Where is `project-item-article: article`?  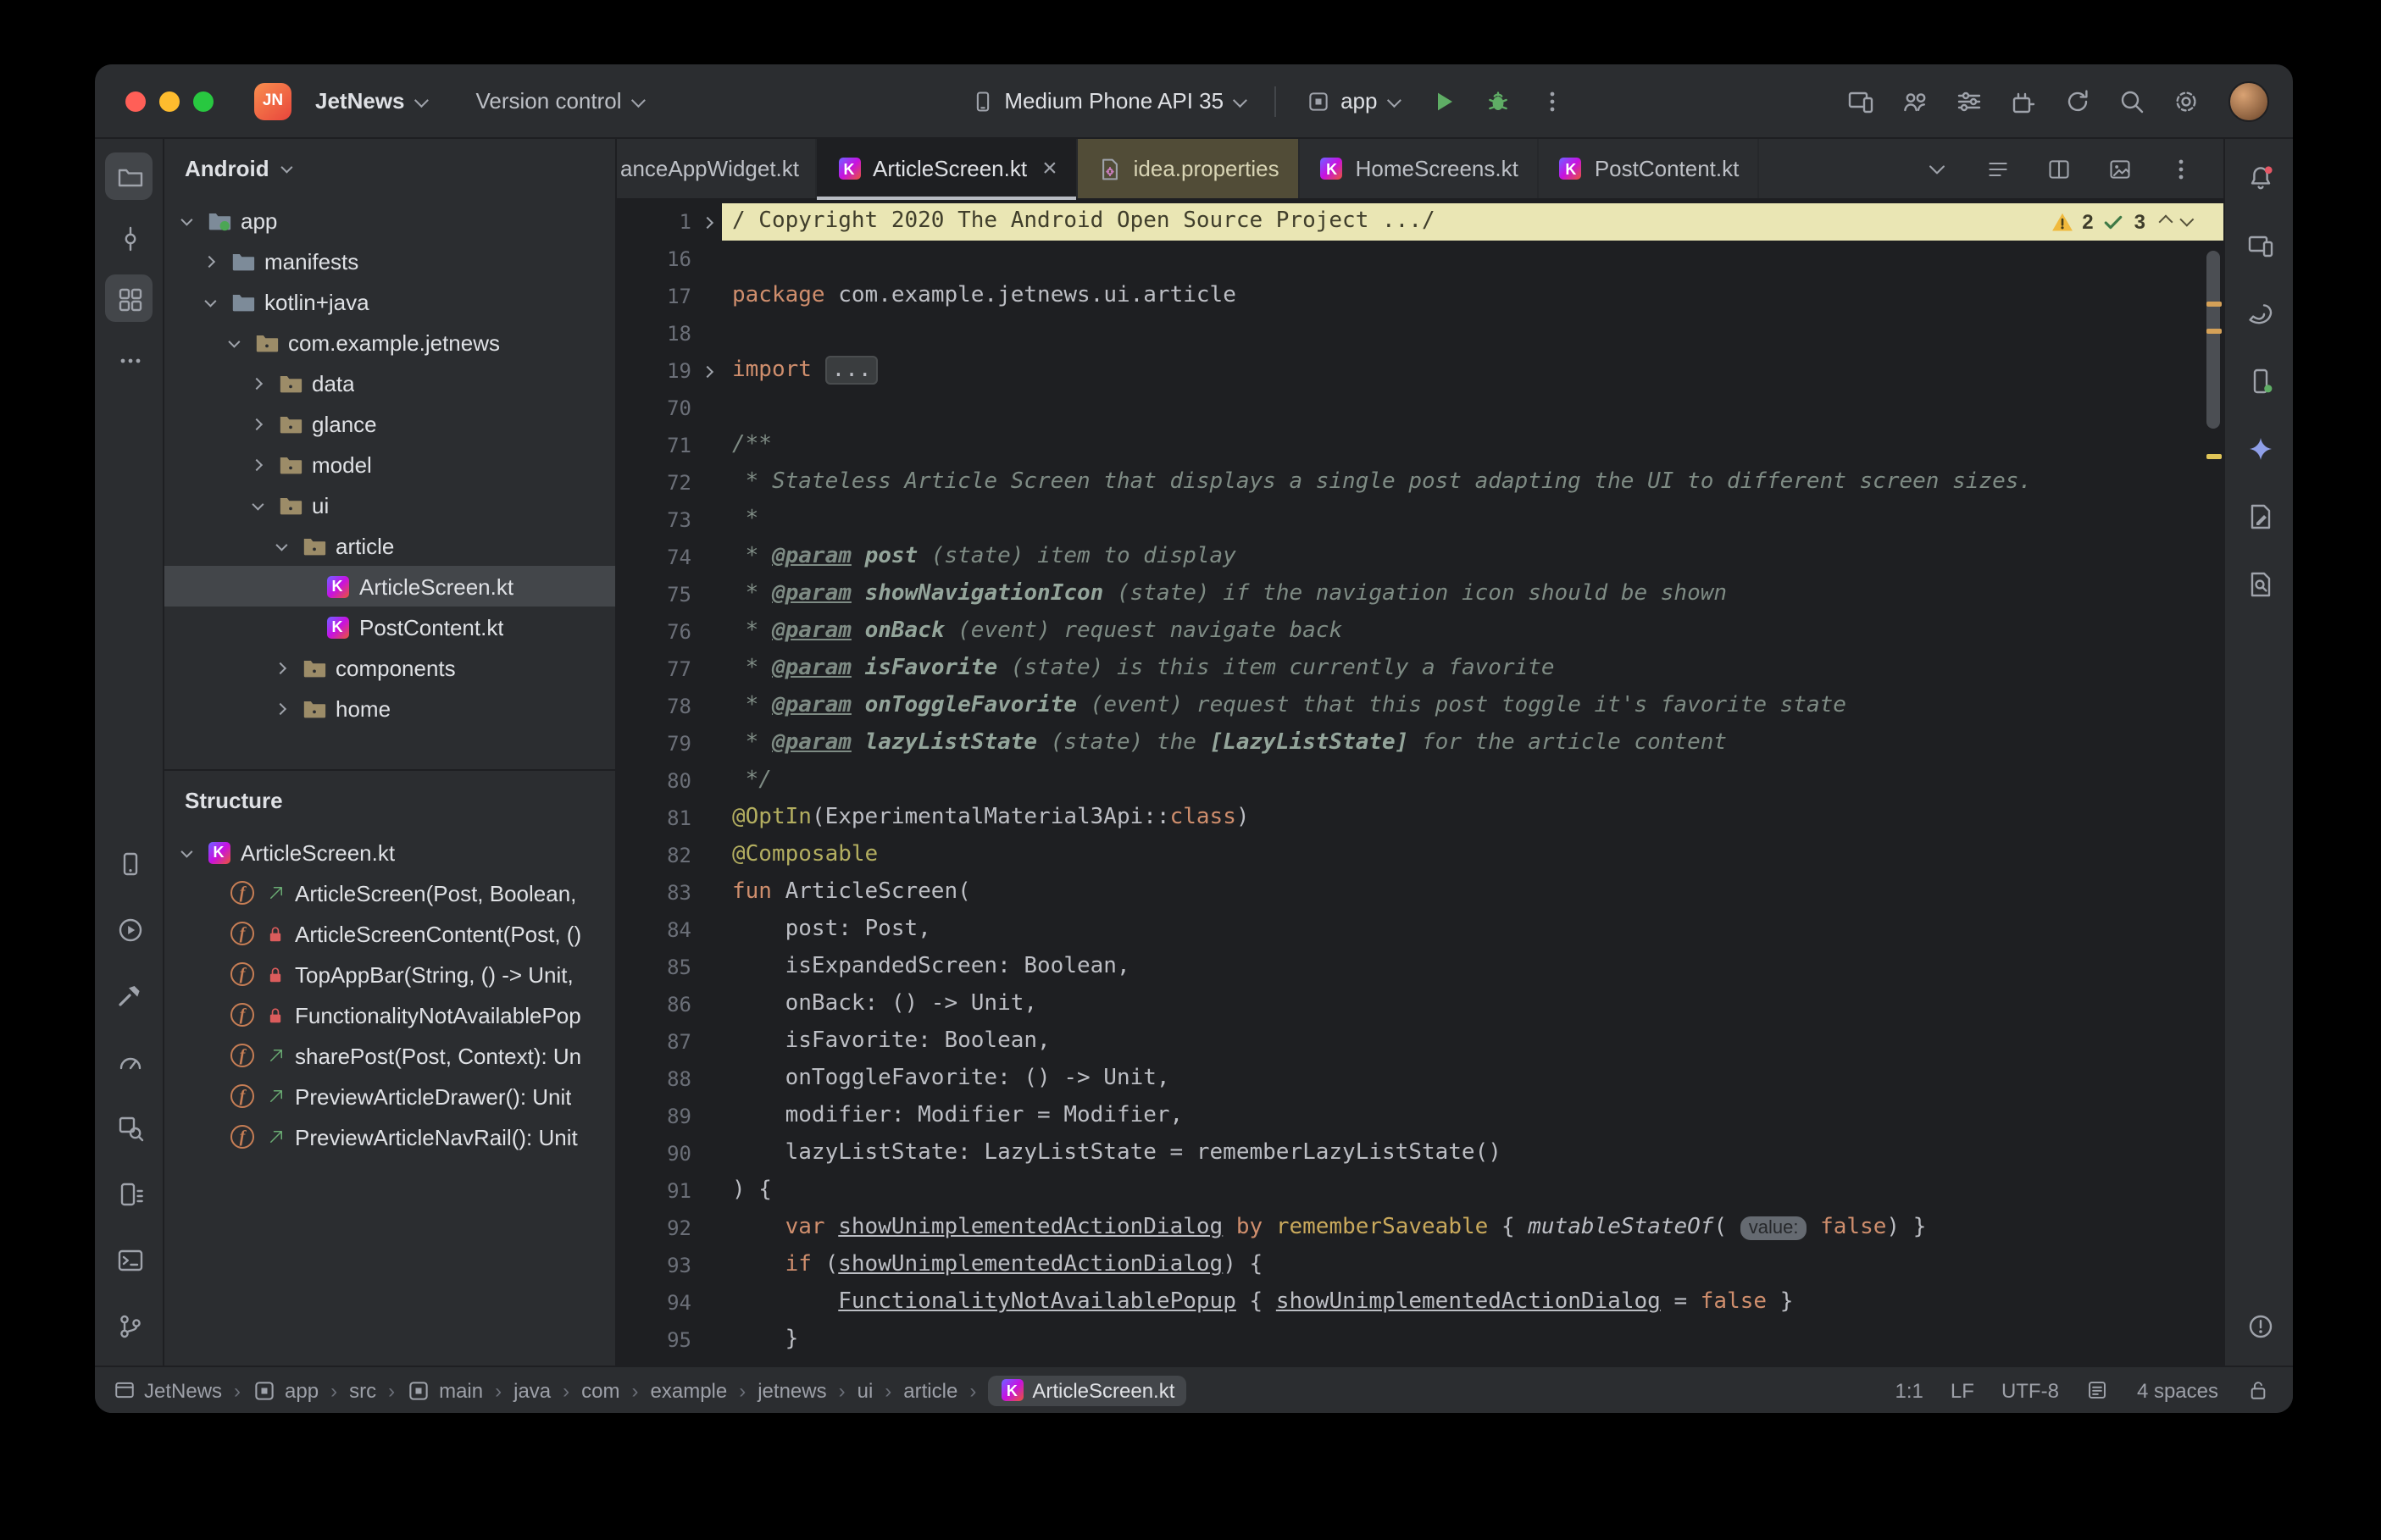 project-item-article: article is located at coordinates (389, 545).